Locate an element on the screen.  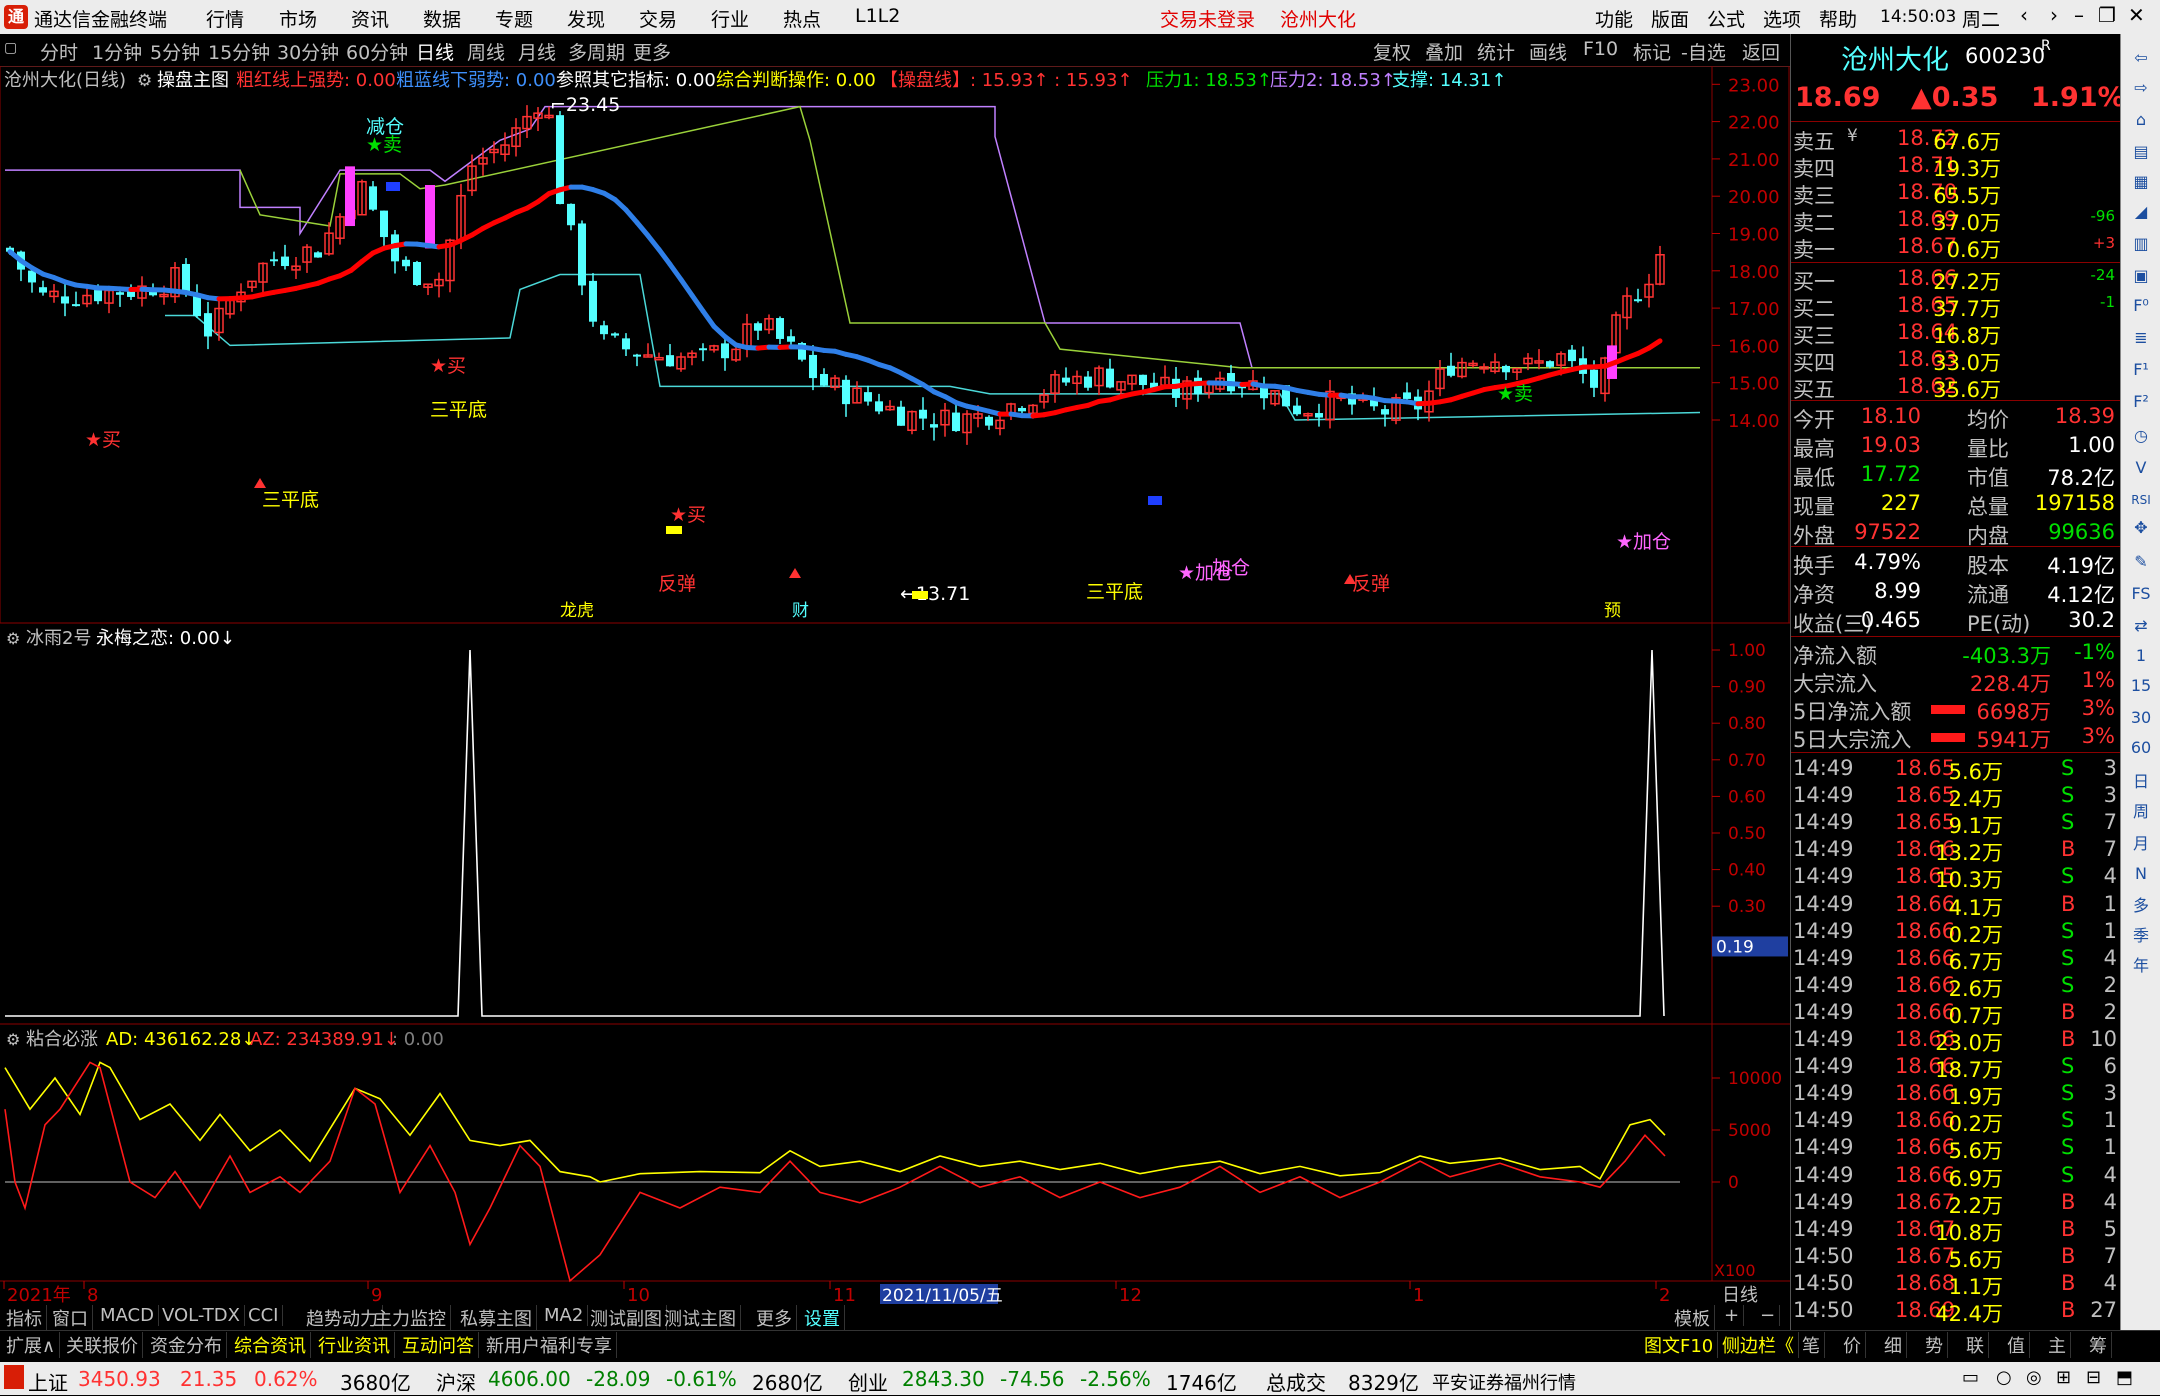
status-tool-icon-2: ○ is located at coordinates (2004, 1377).